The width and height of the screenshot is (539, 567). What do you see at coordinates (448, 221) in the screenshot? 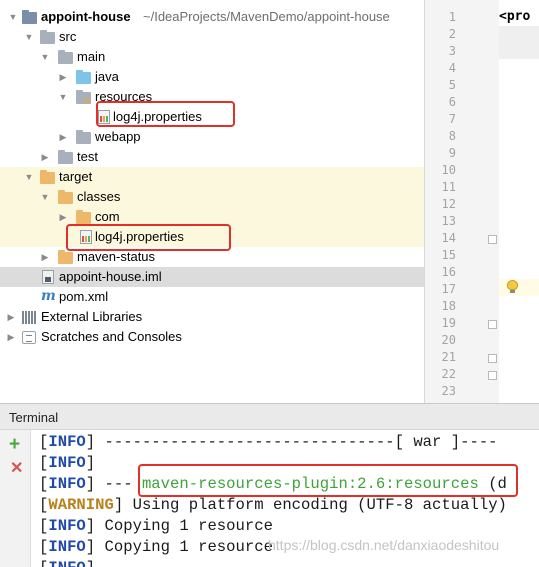
I see `line-number: 13` at bounding box center [448, 221].